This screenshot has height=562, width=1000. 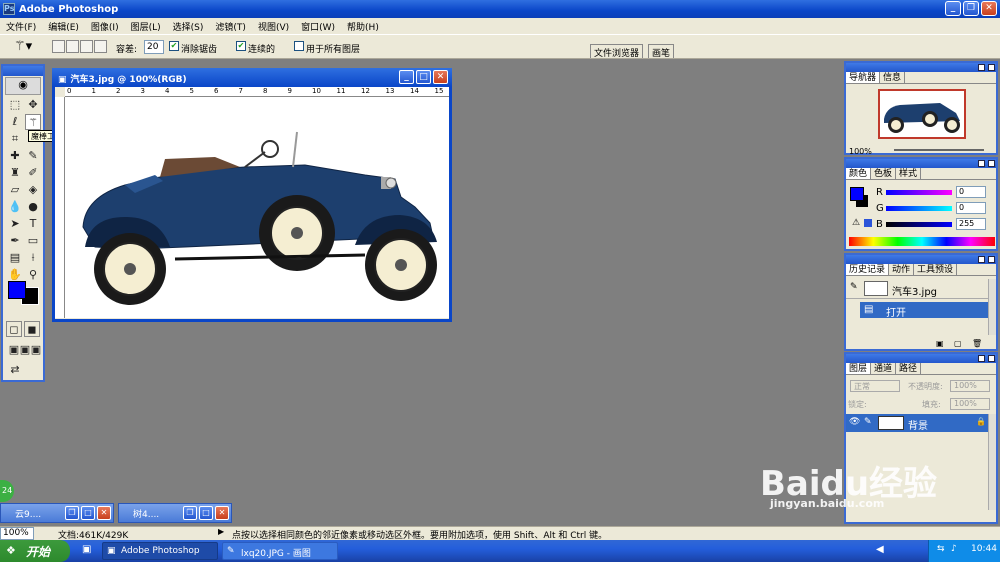 I want to click on min2-maximize-button: □, so click(x=206, y=513).